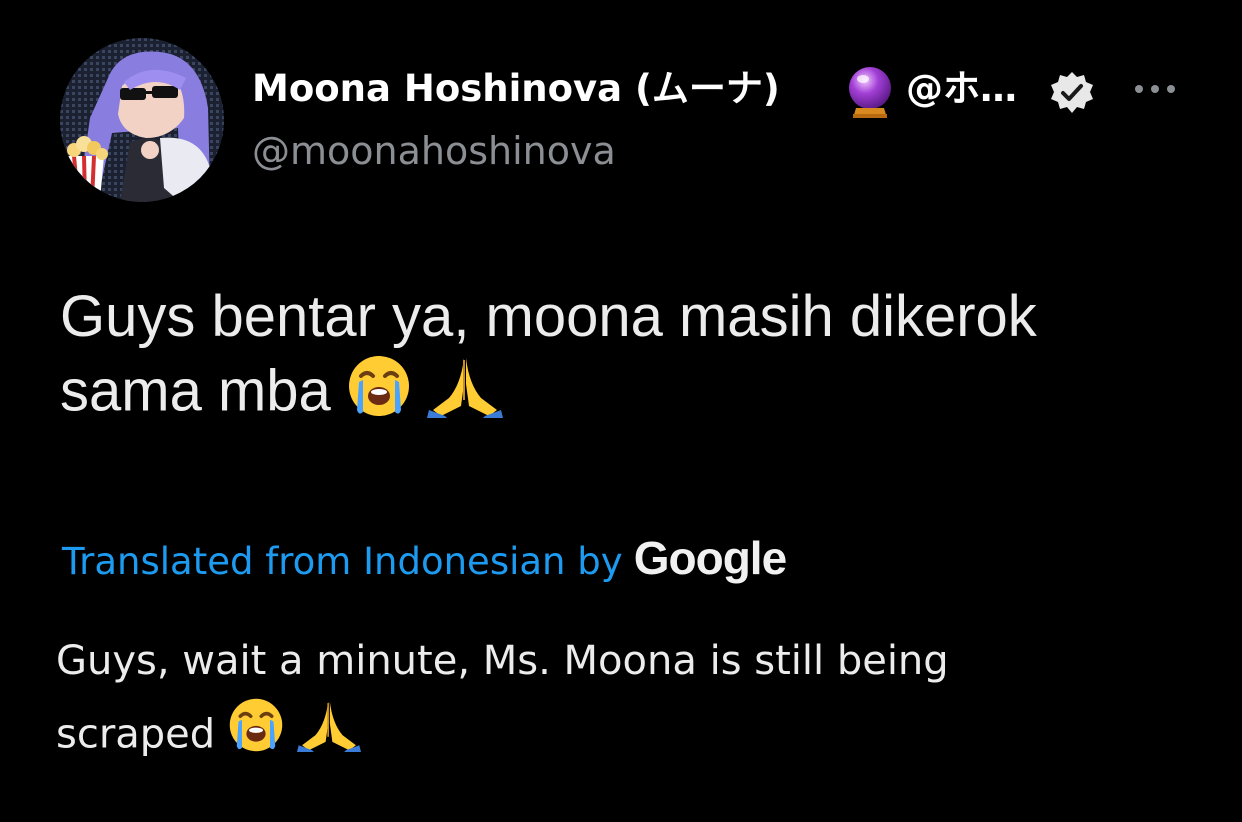 This screenshot has width=1242, height=822. What do you see at coordinates (136, 734) in the screenshot?
I see `translated-text-line: scraped` at bounding box center [136, 734].